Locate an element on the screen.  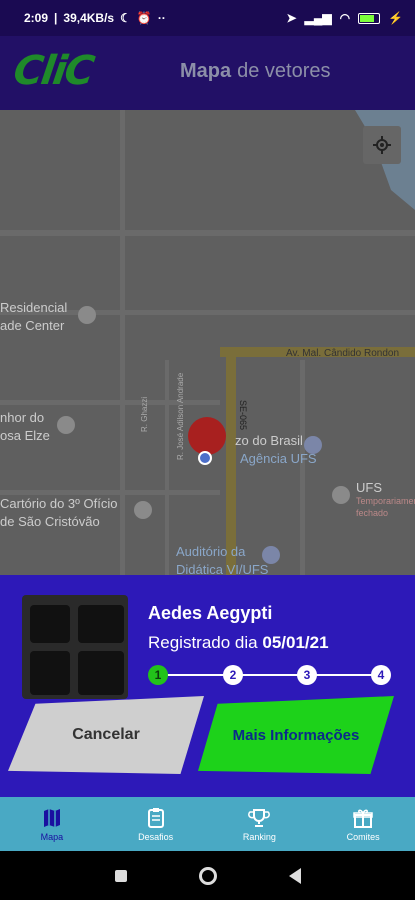
map-label: de São Cristóvão is located at coordinates (50, 521).